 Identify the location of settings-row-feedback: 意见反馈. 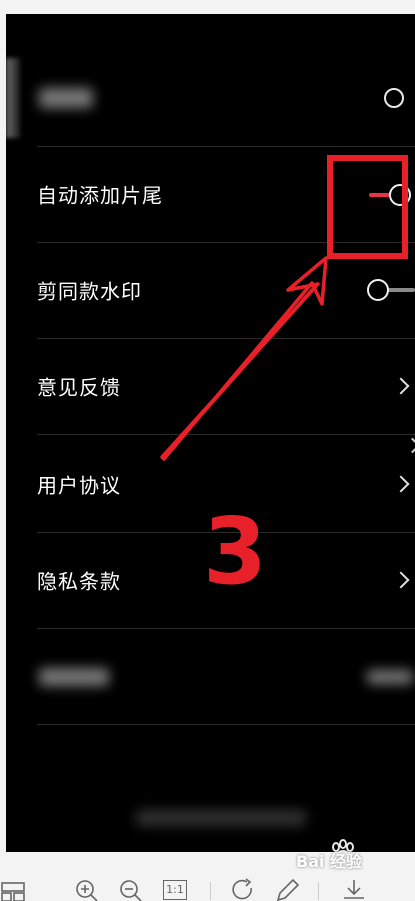
(226, 386).